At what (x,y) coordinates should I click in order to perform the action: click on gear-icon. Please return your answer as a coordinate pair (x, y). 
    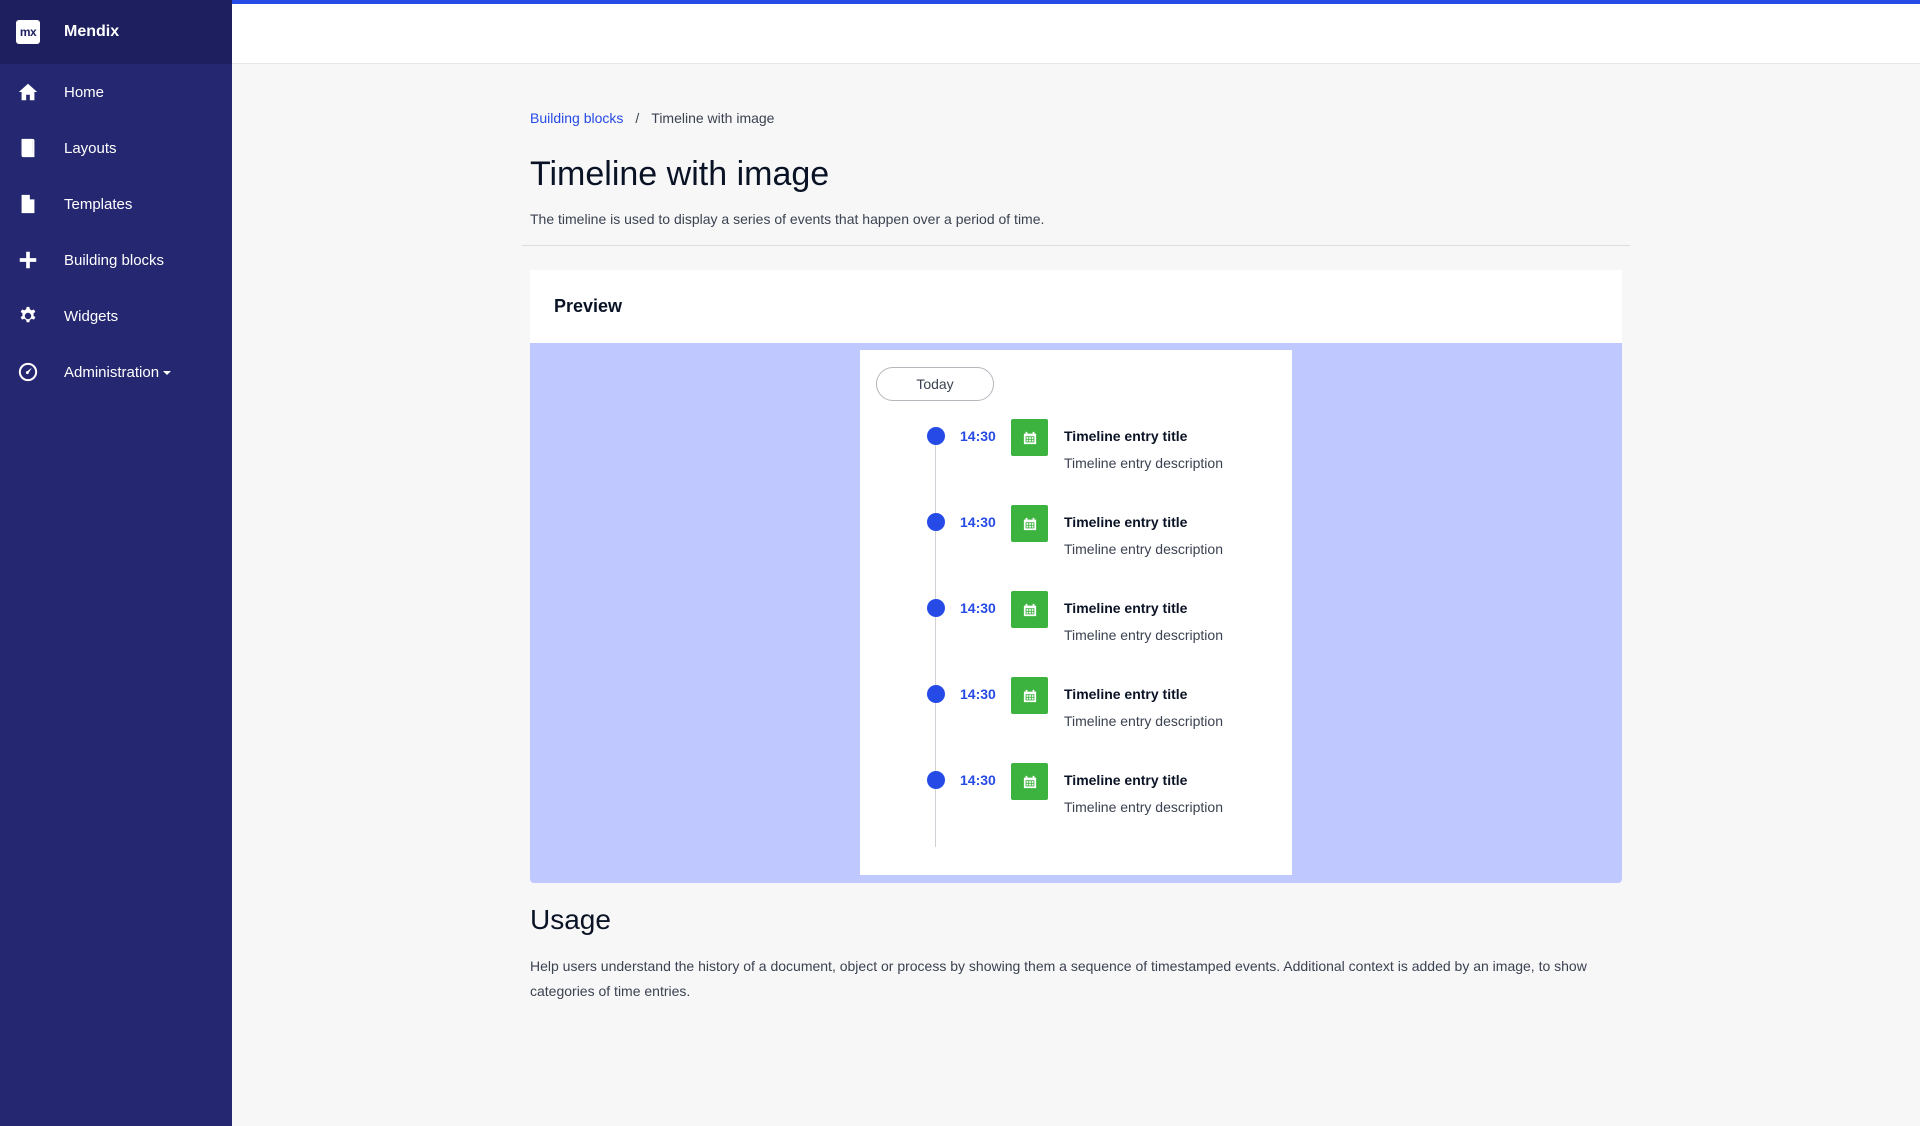
    Looking at the image, I should click on (28, 316).